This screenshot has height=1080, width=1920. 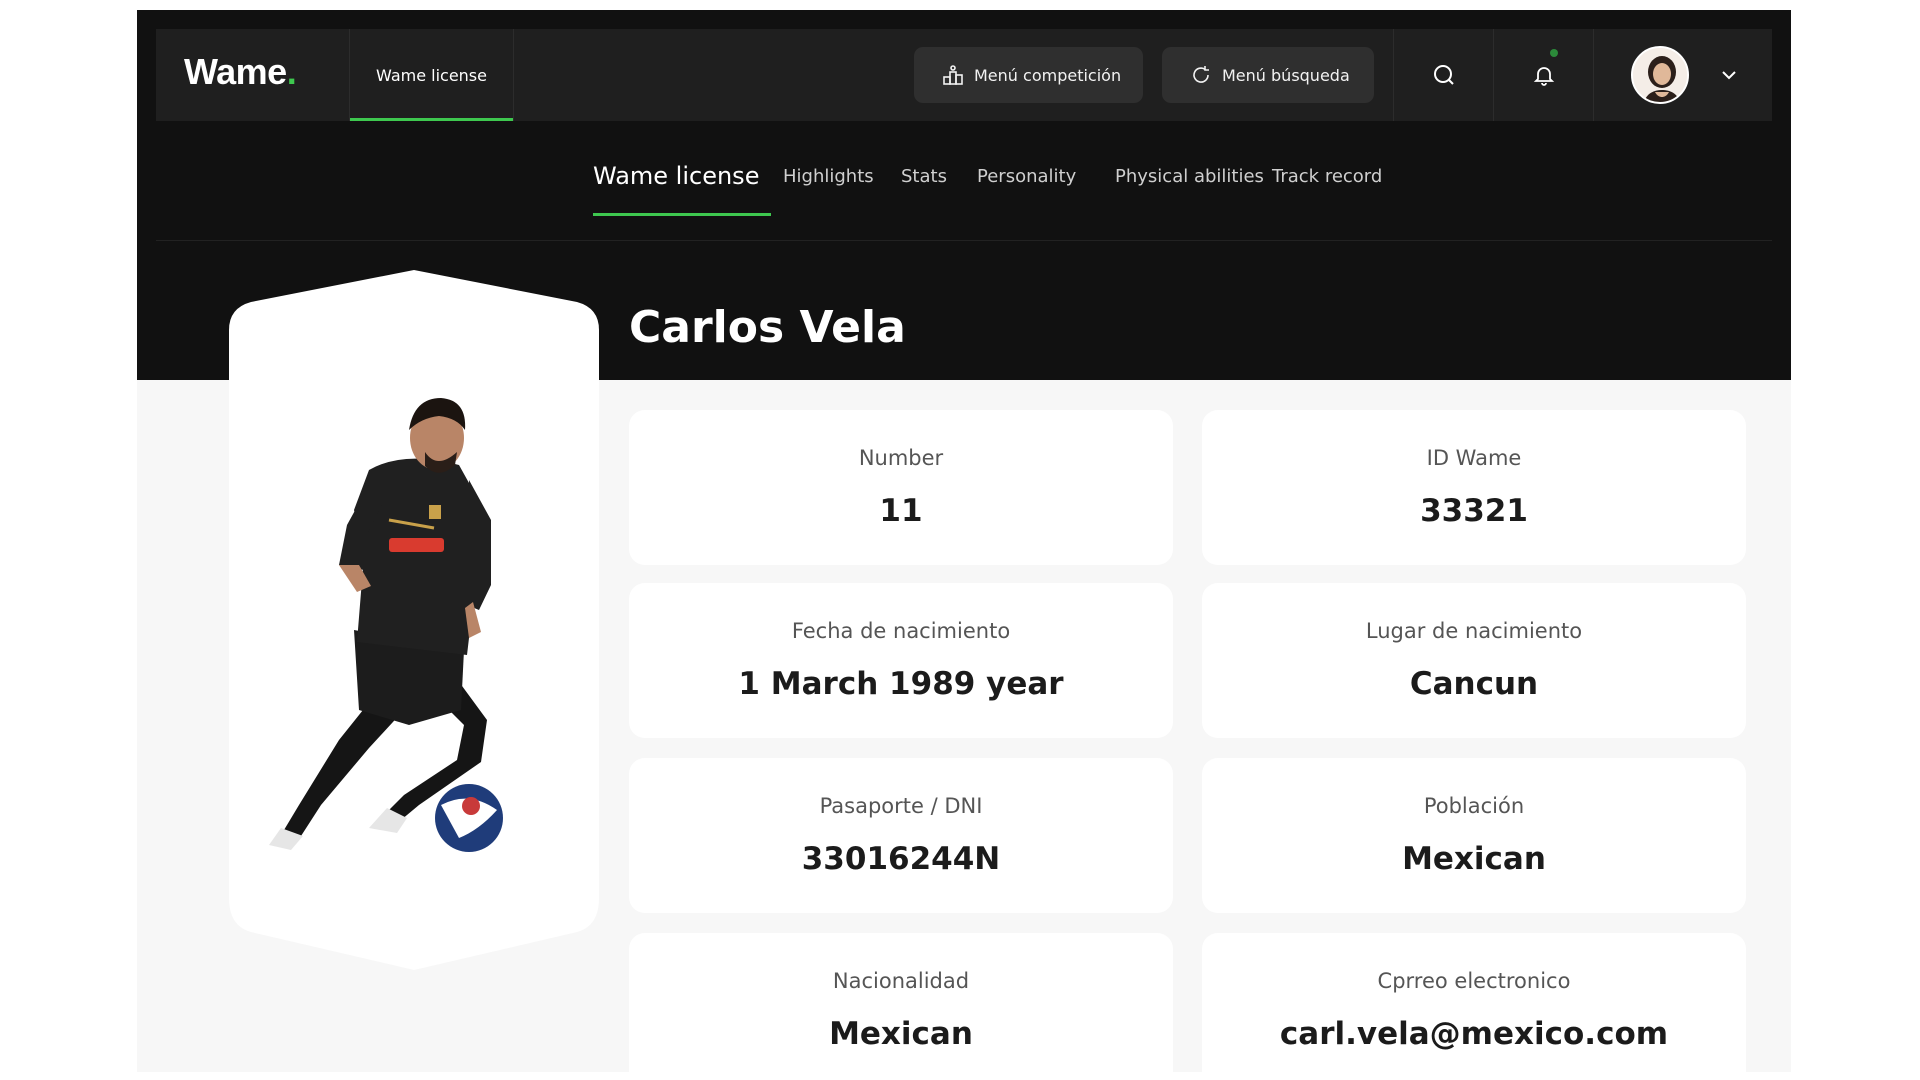 I want to click on field-label: Lugar de nacimiento, so click(x=1474, y=631).